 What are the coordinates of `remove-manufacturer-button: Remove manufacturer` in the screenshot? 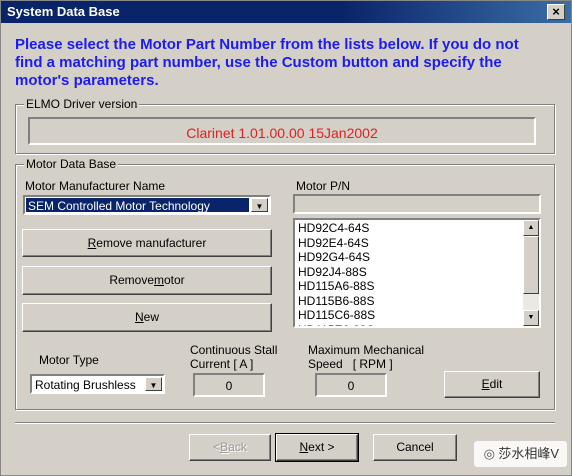 It's located at (147, 243).